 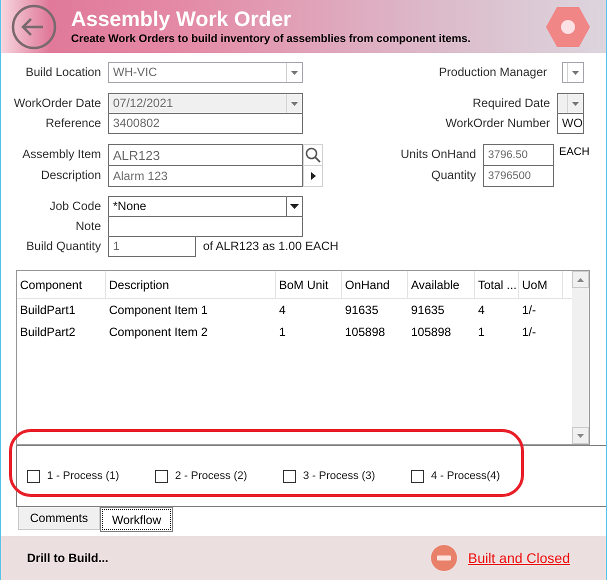 I want to click on dropdown-field: *None, so click(x=205, y=206).